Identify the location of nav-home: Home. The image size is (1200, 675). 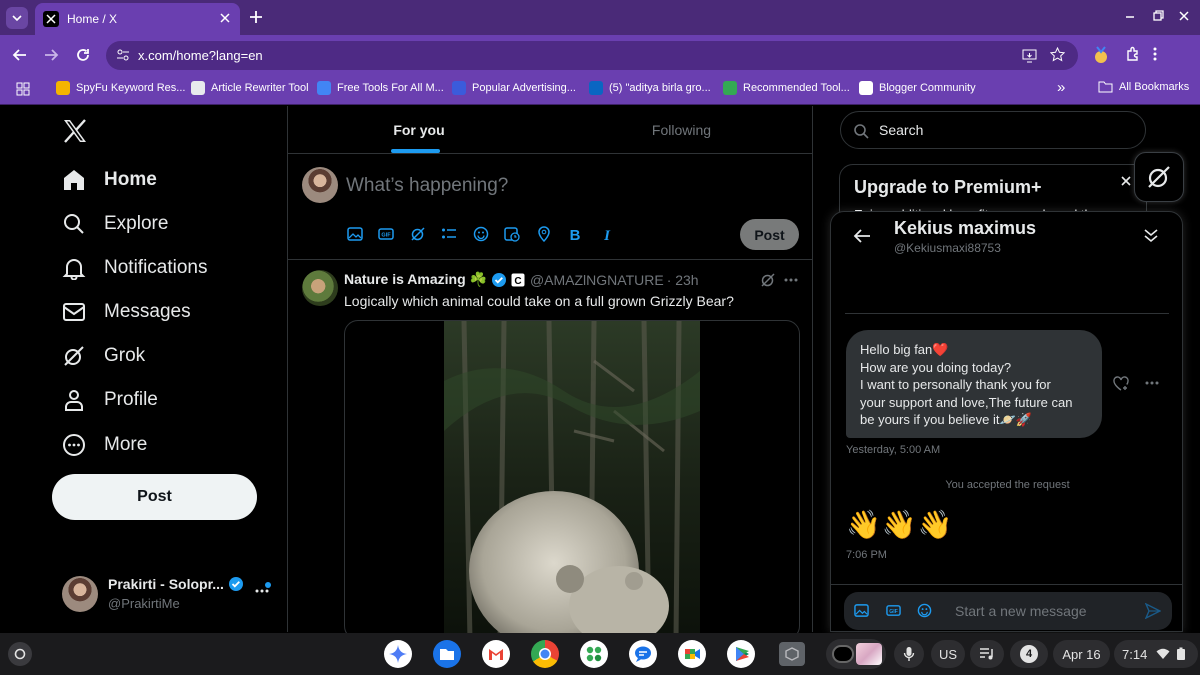
(109, 180).